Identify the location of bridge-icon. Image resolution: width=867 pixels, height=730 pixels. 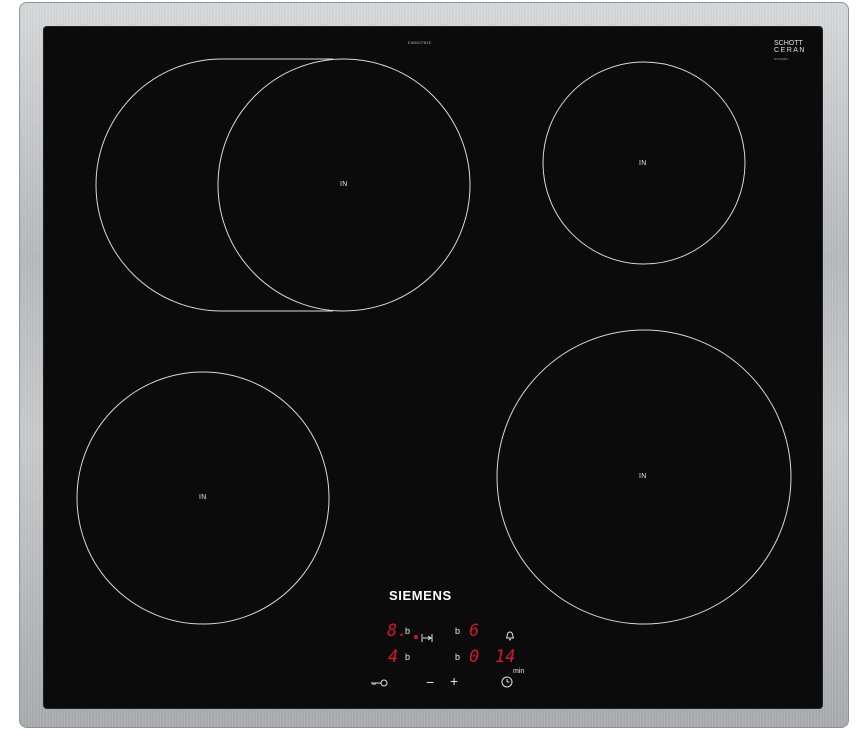
(427, 638).